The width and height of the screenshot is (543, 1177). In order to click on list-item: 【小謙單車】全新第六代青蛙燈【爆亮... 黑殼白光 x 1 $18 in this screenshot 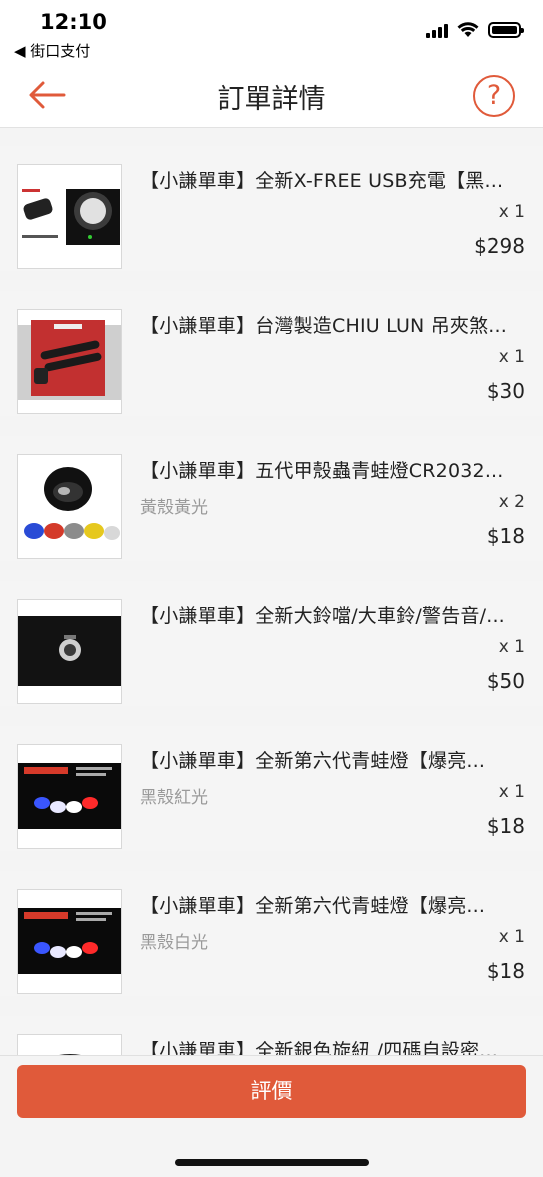, I will do `click(271, 933)`.